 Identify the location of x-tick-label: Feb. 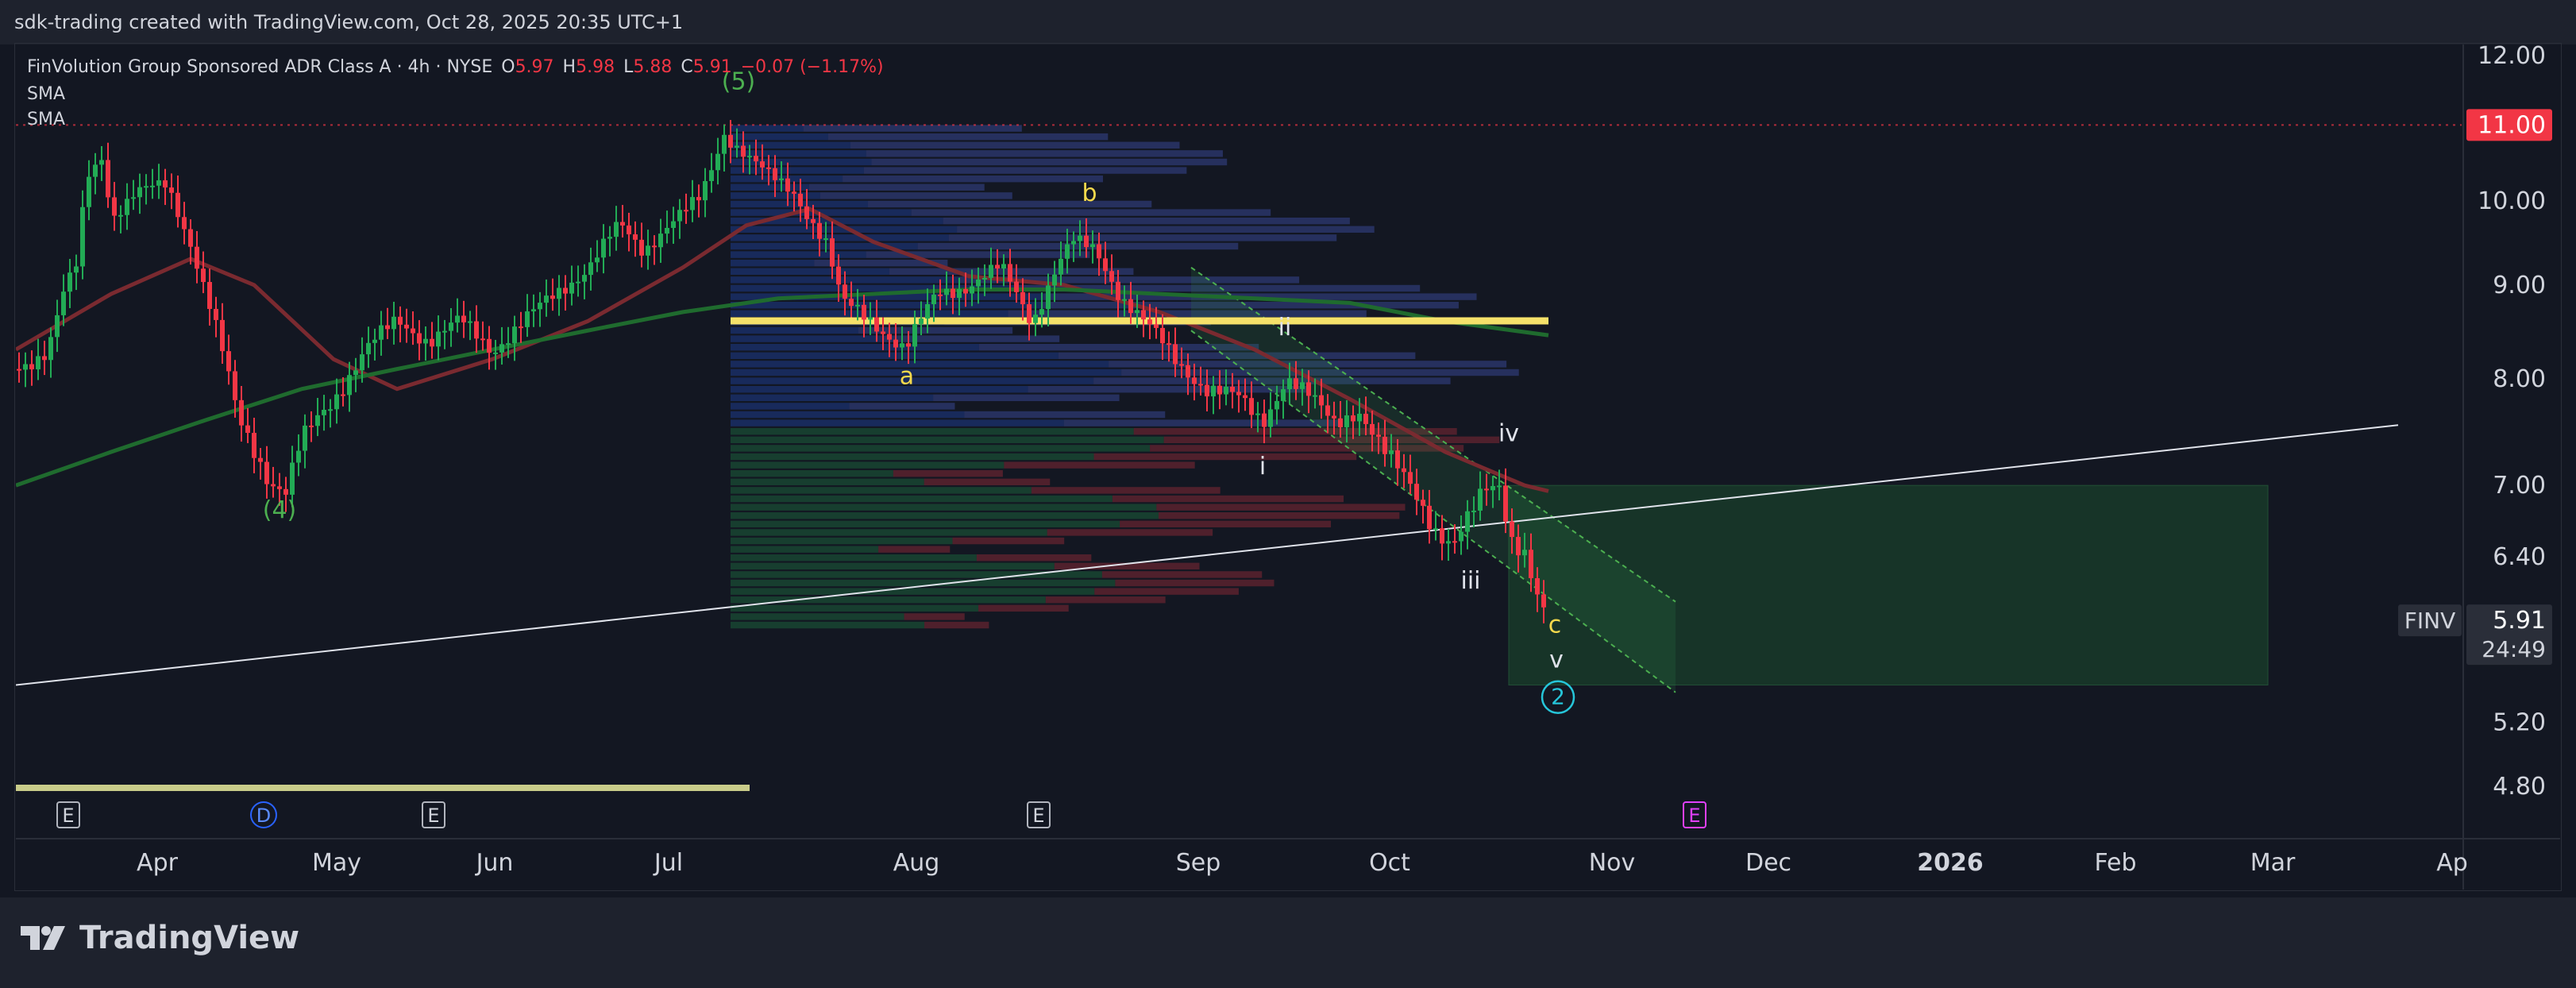
(2115, 863).